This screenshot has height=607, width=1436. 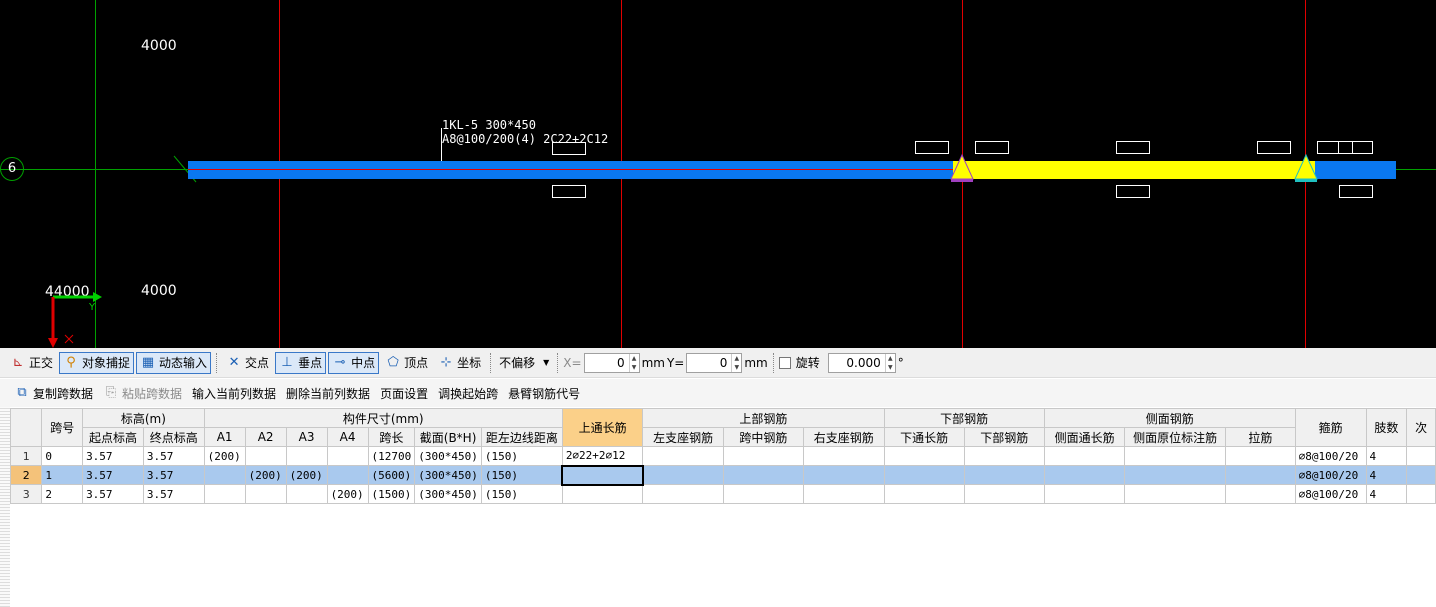 I want to click on input-column-button: 输入当前列数据, so click(x=234, y=393).